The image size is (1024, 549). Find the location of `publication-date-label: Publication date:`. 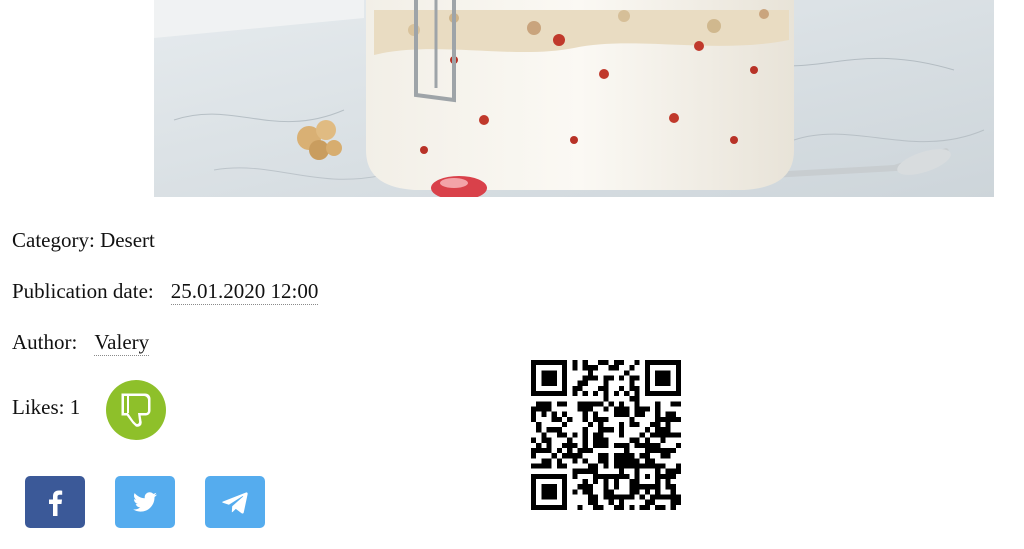

publication-date-label: Publication date: is located at coordinates (83, 291).